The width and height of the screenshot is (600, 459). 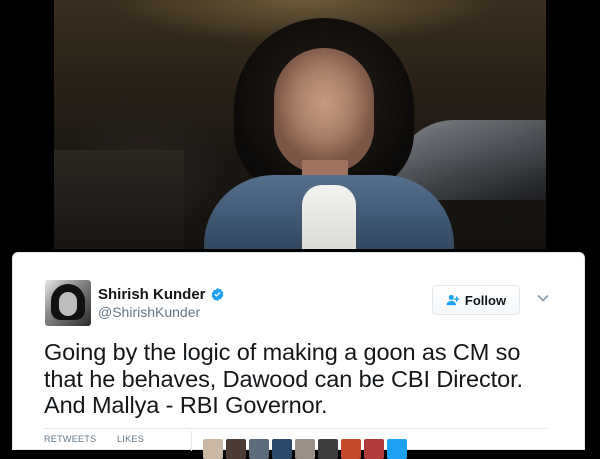 What do you see at coordinates (152, 294) in the screenshot?
I see `display-name-text: Shirish Kunder` at bounding box center [152, 294].